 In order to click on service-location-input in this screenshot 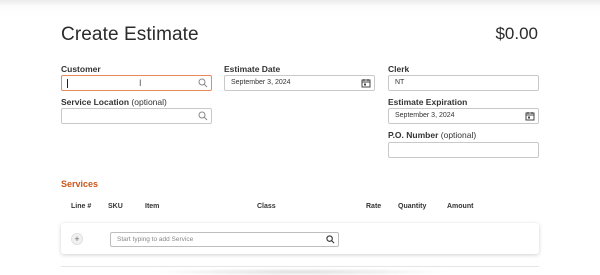, I will do `click(136, 116)`.